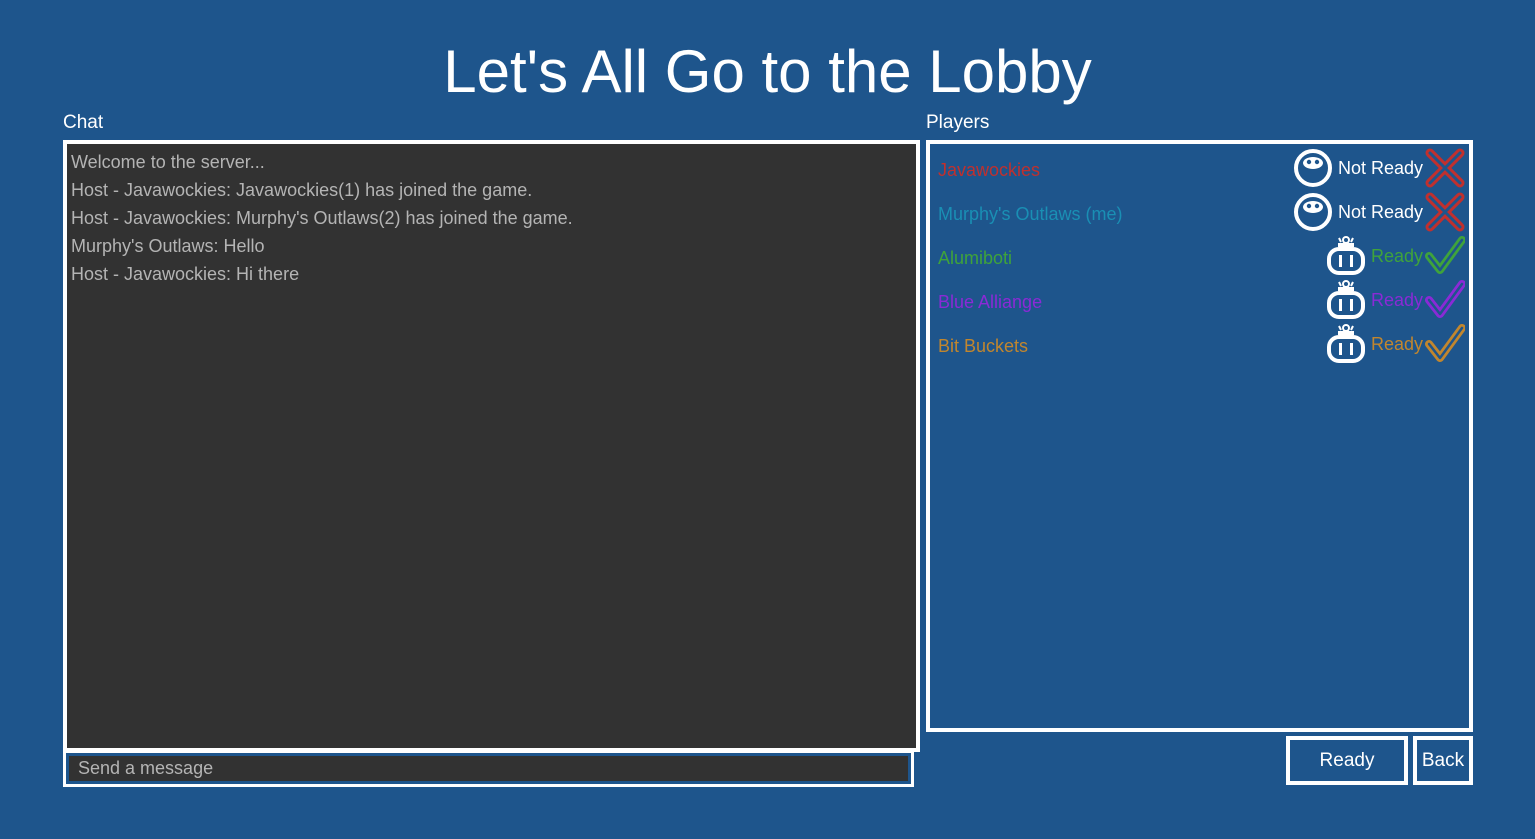  I want to click on player-row: Bit Buckets Ready, so click(1199, 344).